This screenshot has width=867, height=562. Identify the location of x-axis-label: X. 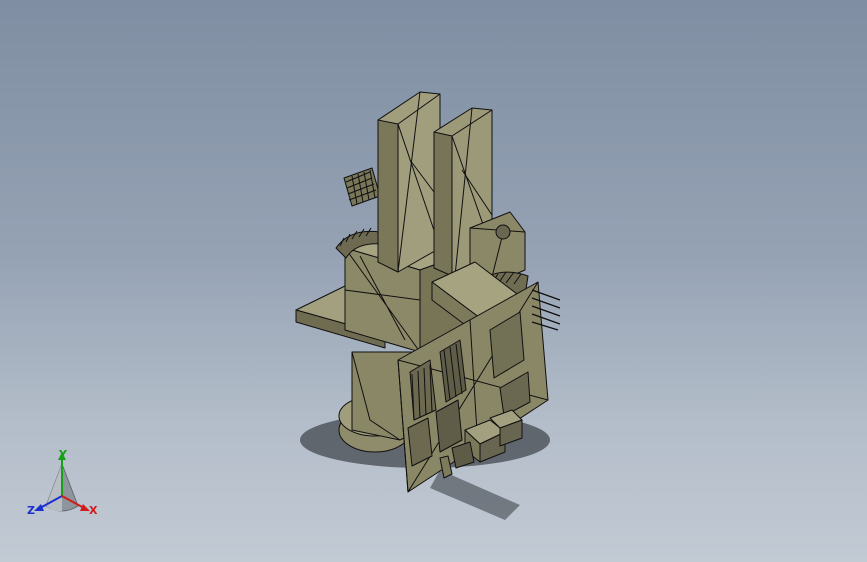
(93, 510).